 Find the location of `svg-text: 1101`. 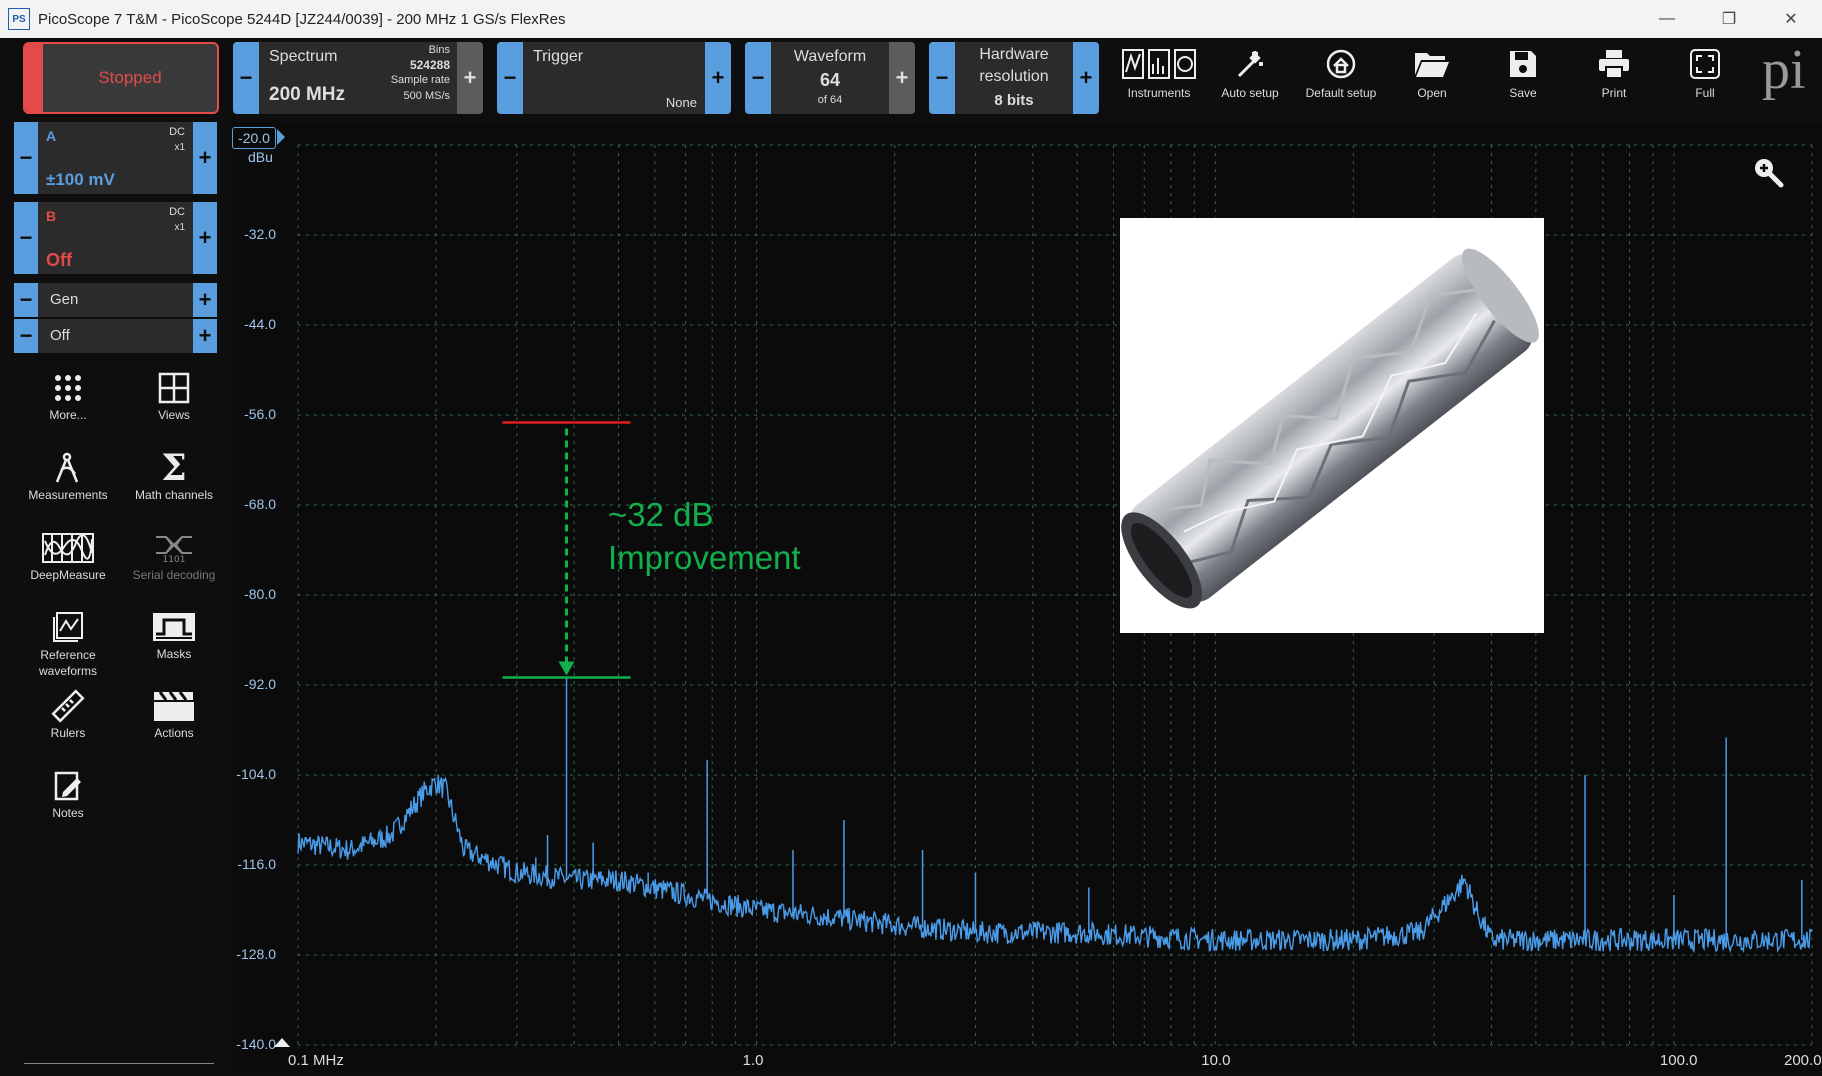

svg-text: 1101 is located at coordinates (174, 559).